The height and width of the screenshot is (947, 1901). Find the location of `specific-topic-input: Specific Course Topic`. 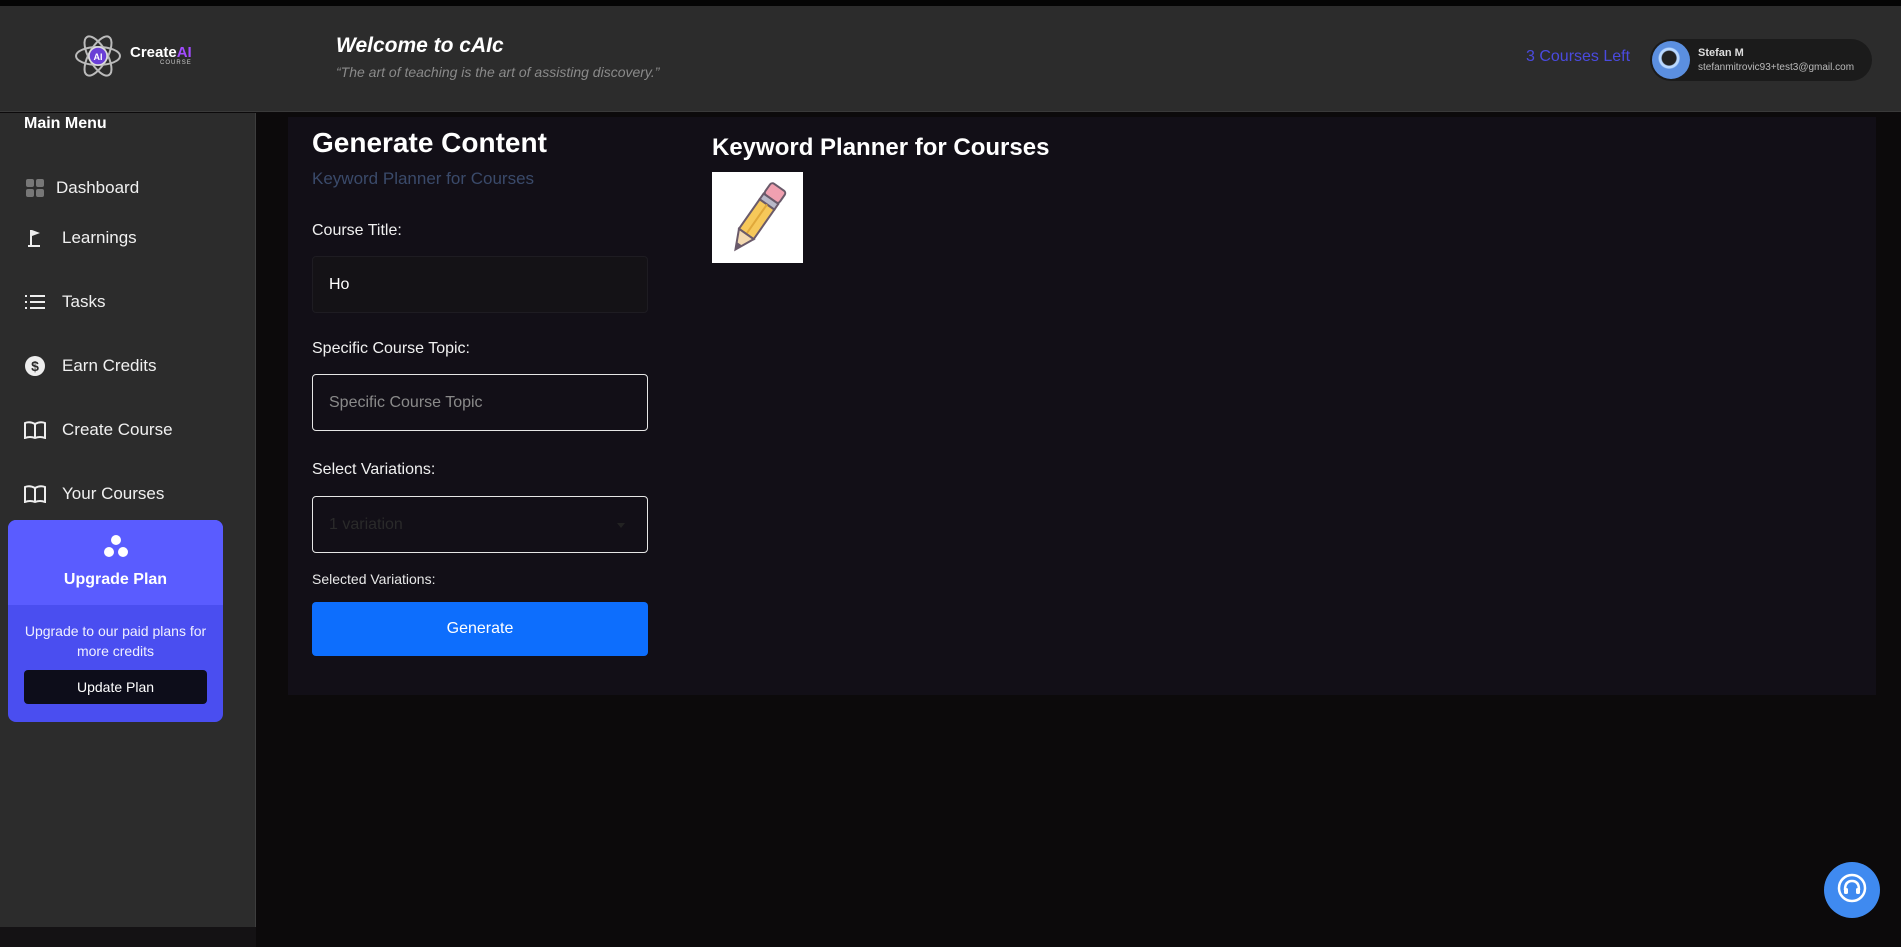

specific-topic-input: Specific Course Topic is located at coordinates (480, 402).